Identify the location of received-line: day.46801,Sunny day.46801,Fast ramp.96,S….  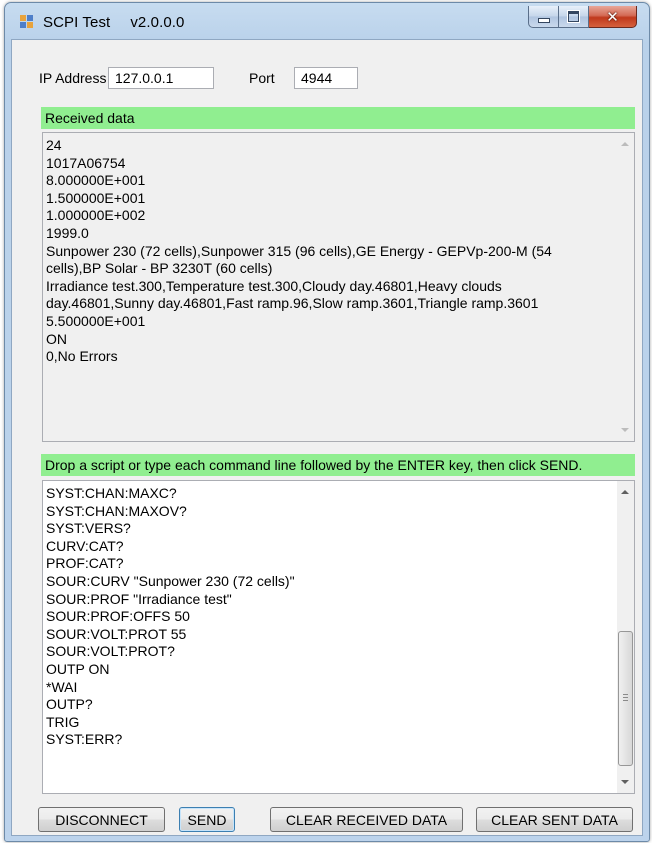
(292, 303).